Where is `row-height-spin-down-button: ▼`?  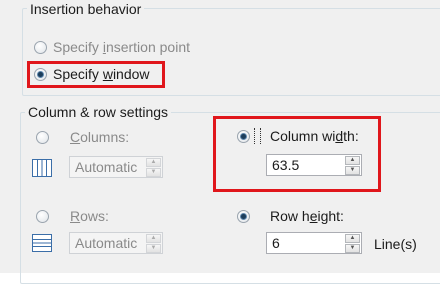 row-height-spin-down-button: ▼ is located at coordinates (352, 248).